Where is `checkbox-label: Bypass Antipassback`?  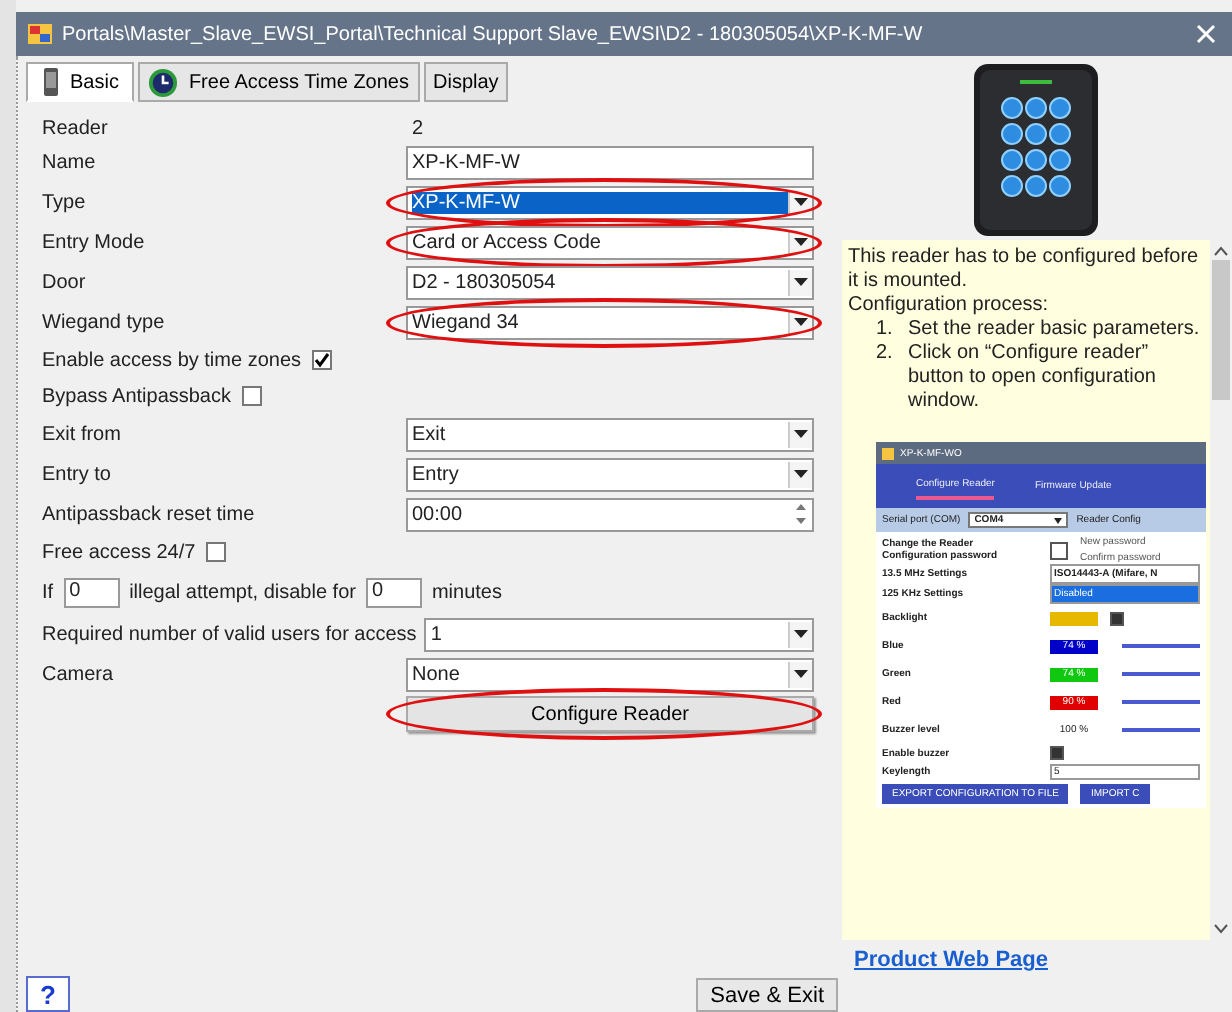 checkbox-label: Bypass Antipassback is located at coordinates (136, 396).